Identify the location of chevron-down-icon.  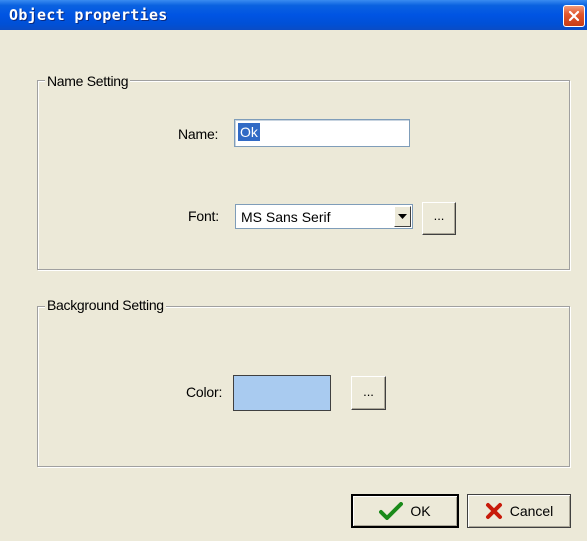
(402, 216).